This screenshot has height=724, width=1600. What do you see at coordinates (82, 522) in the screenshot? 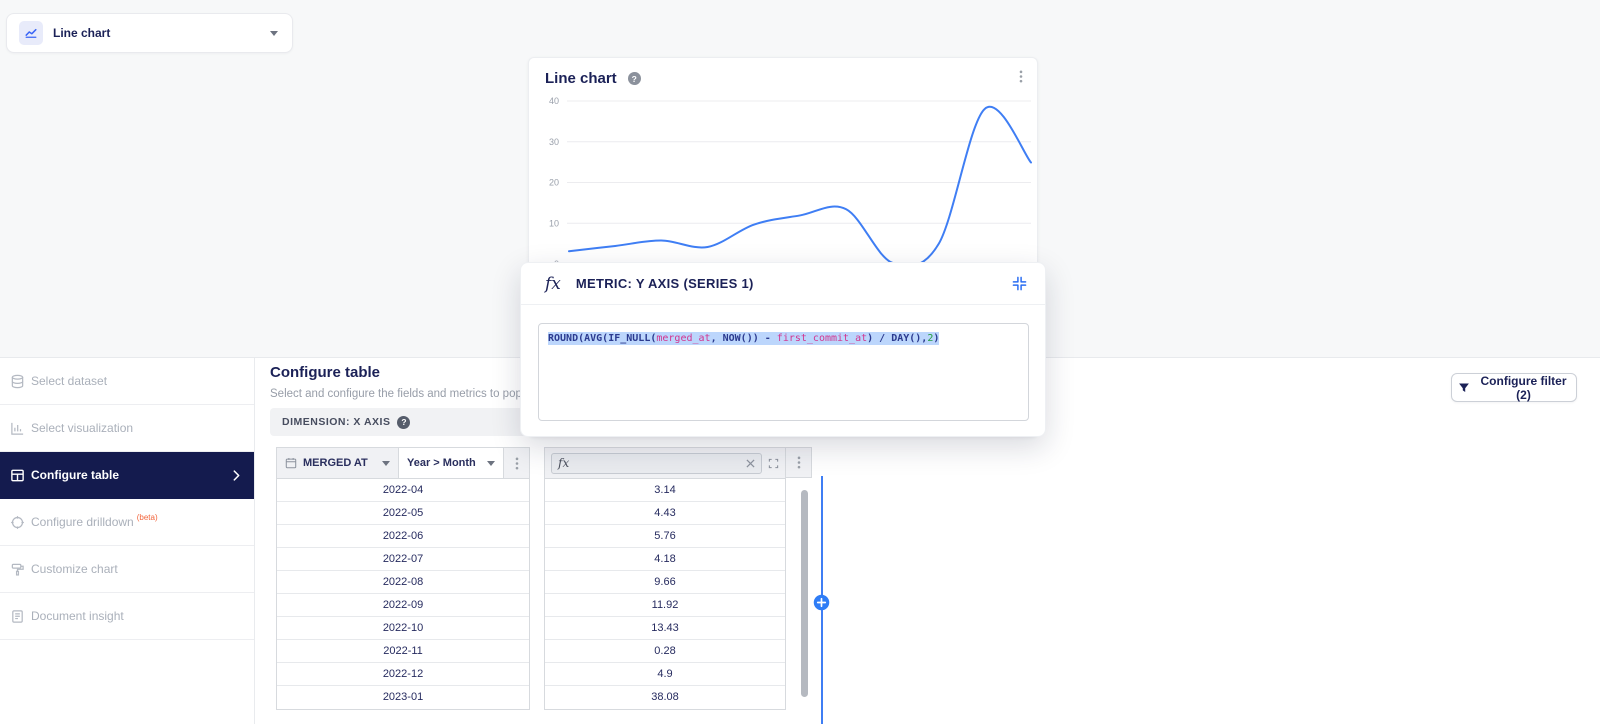
I see `sidebar-item-label: Configure drilldown` at bounding box center [82, 522].